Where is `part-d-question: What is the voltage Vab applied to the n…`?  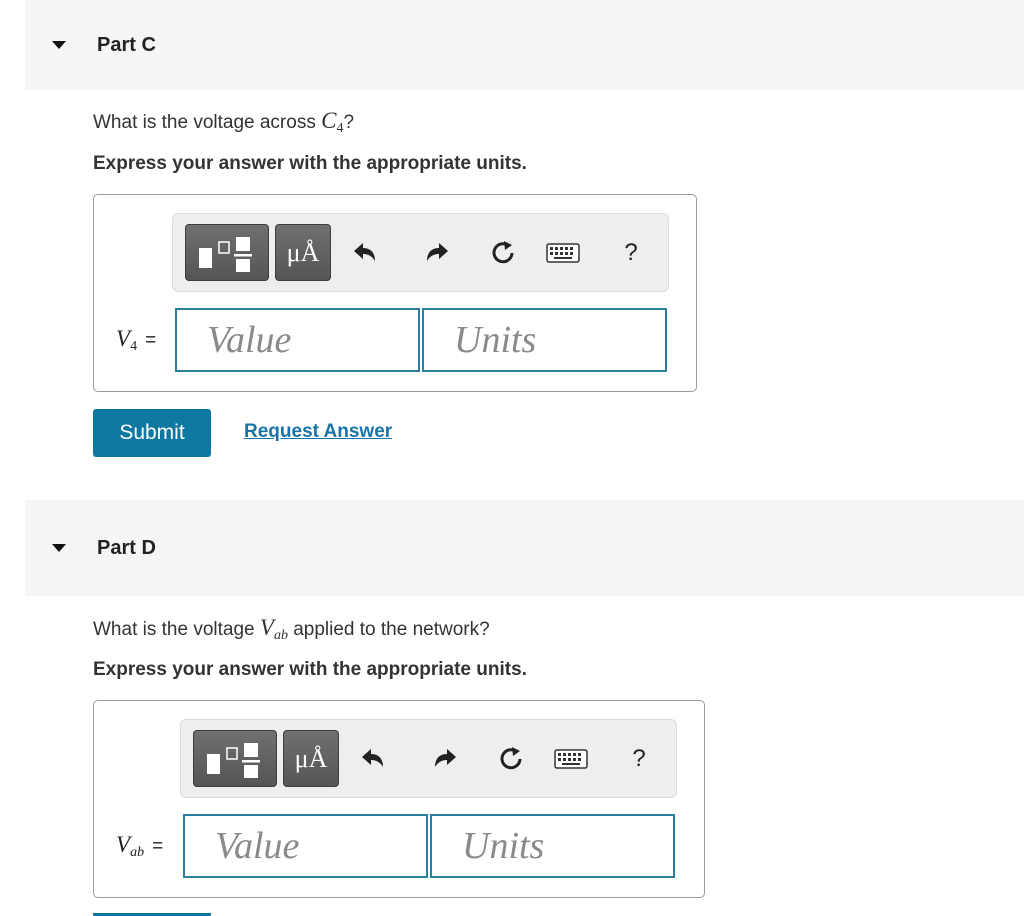
part-d-question: What is the voltage Vab applied to the n… is located at coordinates (291, 629).